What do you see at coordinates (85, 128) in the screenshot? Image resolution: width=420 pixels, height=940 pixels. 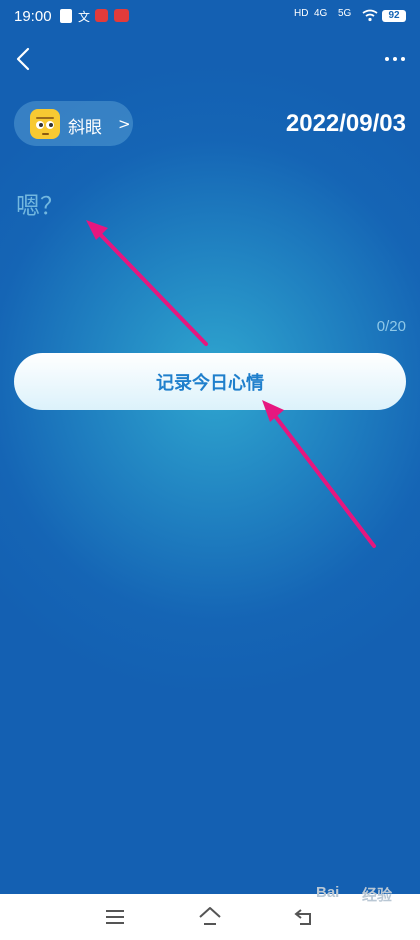 I see `mood-label: 斜眼` at bounding box center [85, 128].